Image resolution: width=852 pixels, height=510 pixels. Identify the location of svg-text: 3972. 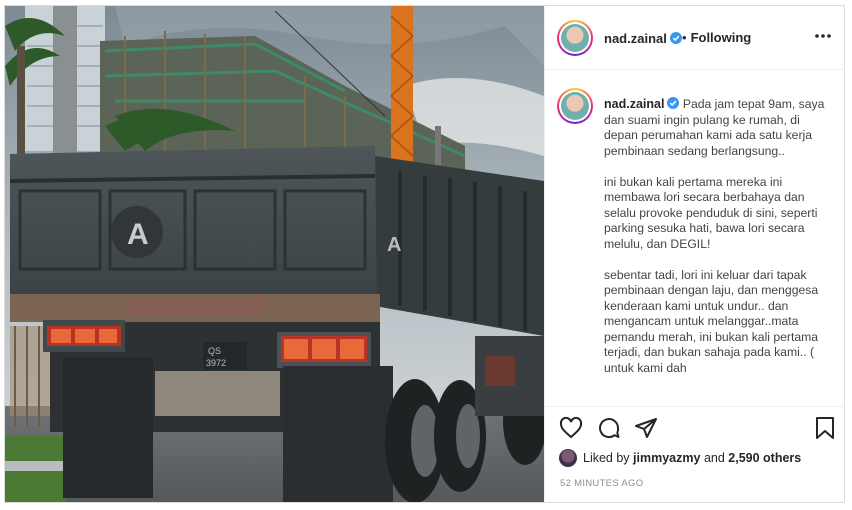
(216, 363).